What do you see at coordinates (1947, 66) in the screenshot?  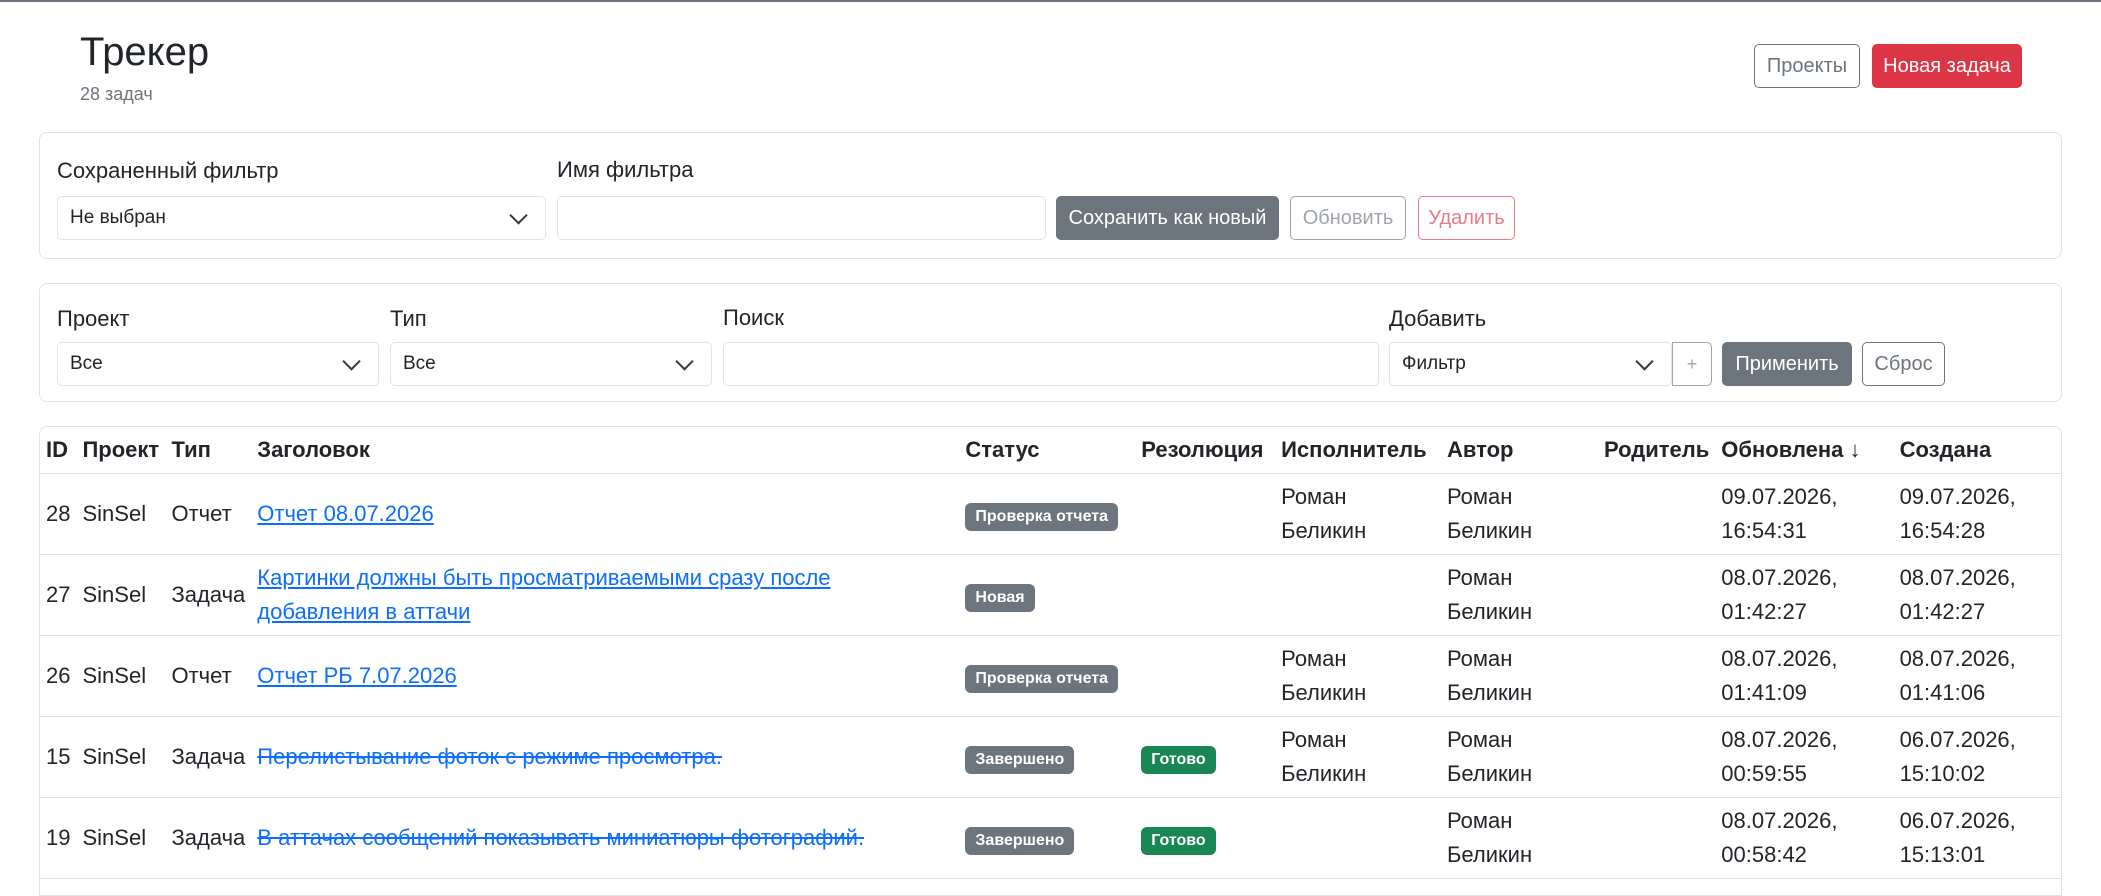 I see `new-task-button: Новая задача` at bounding box center [1947, 66].